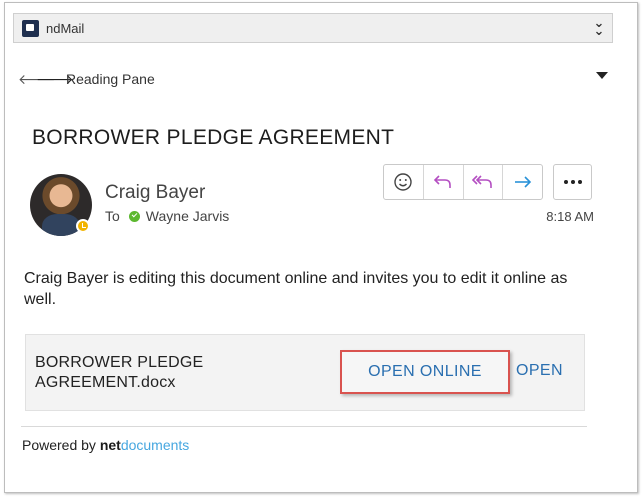  I want to click on more-options-button, so click(572, 182).